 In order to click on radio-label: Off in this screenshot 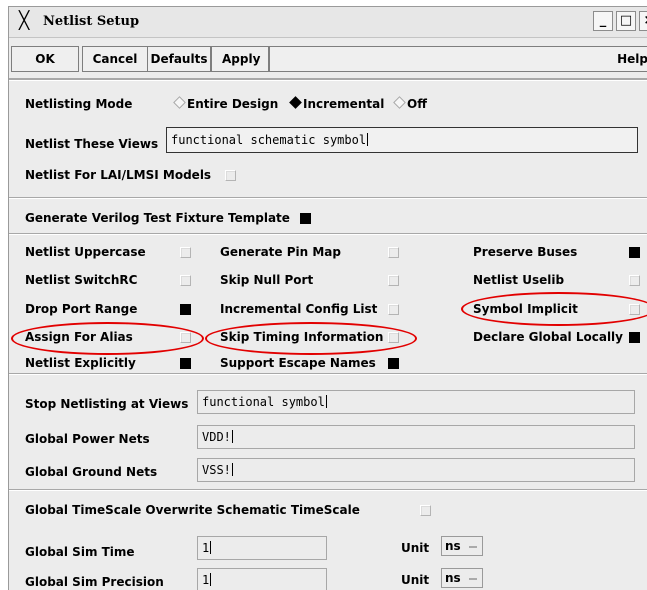, I will do `click(417, 104)`.